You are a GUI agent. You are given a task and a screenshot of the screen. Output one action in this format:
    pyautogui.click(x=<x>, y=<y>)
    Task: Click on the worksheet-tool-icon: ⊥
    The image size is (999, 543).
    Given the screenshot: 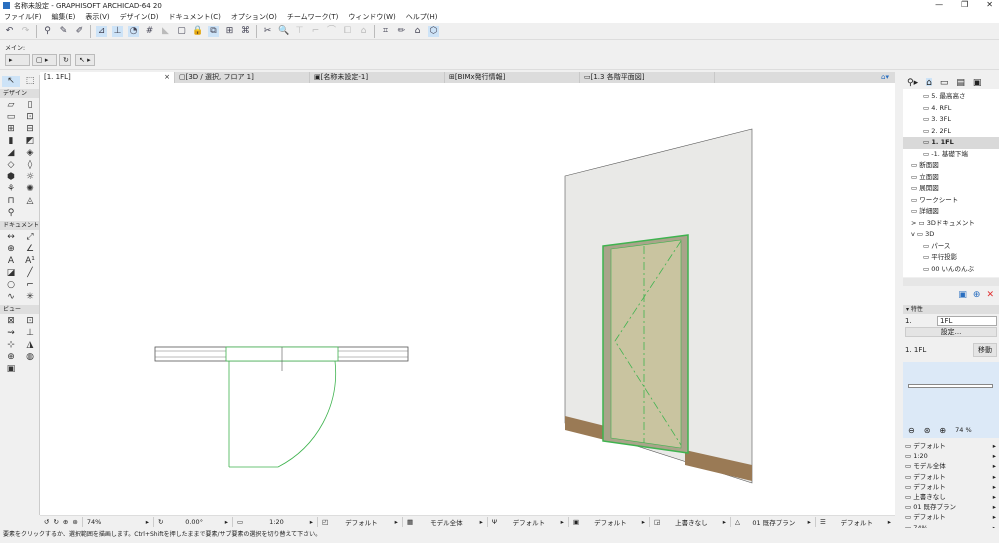 What is the action you would take?
    pyautogui.click(x=30, y=333)
    